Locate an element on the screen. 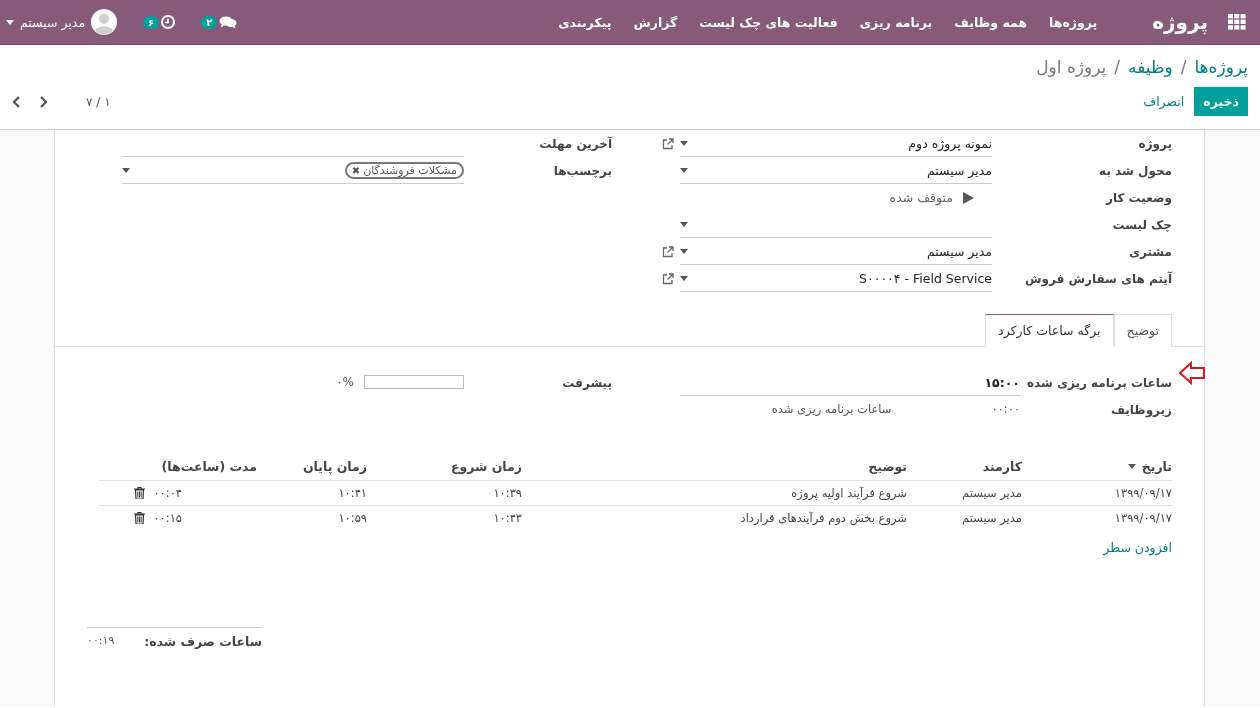 This screenshot has height=708, width=1260. subtasks-note: ساعات برنامه ریزی شده is located at coordinates (831, 409).